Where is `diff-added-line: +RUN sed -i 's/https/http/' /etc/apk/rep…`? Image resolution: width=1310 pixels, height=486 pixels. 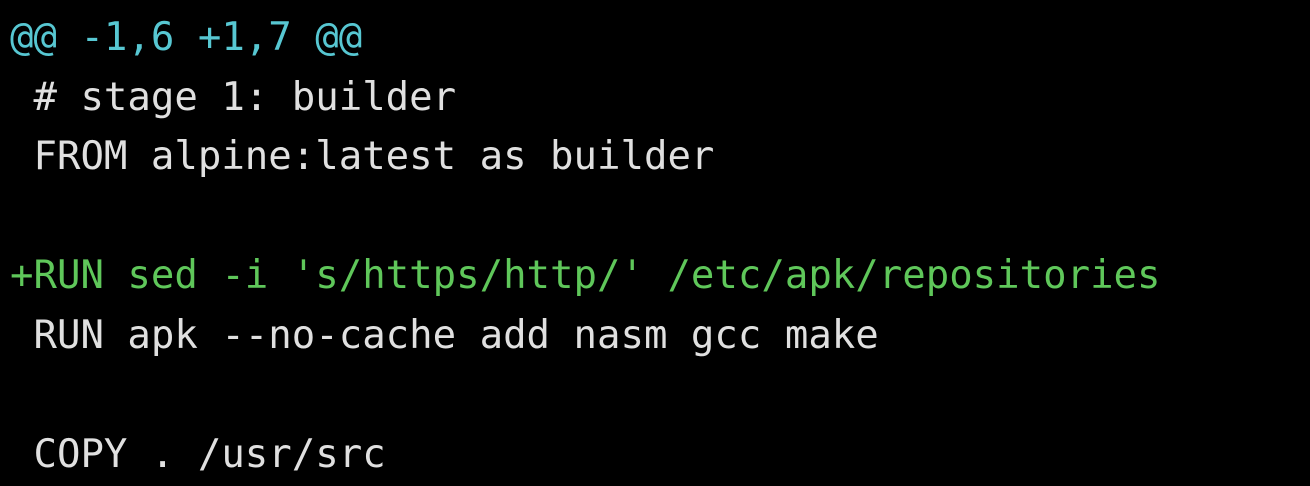 diff-added-line: +RUN sed -i 's/https/http/' /etc/apk/rep… is located at coordinates (585, 275).